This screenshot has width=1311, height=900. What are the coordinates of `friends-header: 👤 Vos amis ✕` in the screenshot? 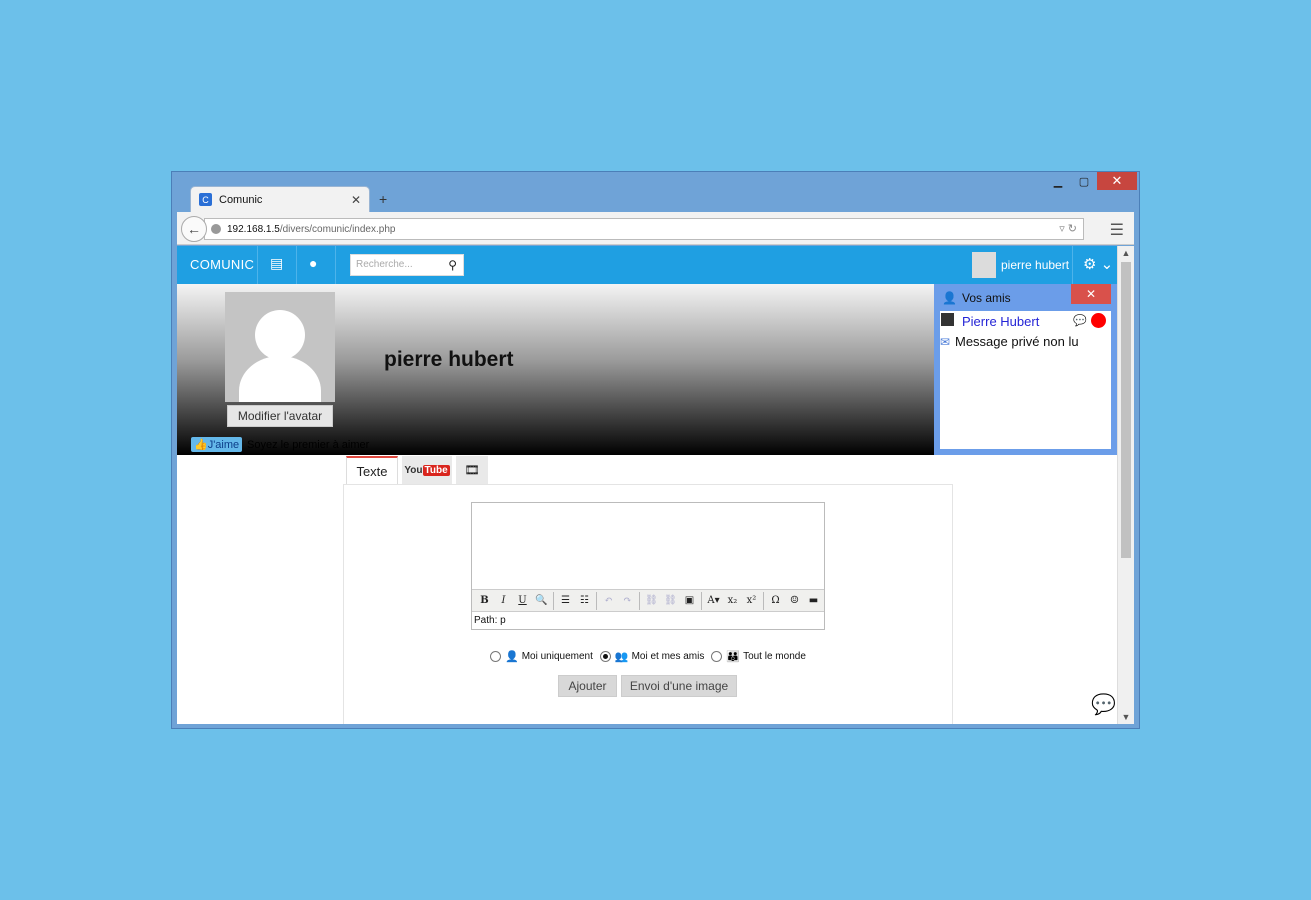 It's located at (1025, 297).